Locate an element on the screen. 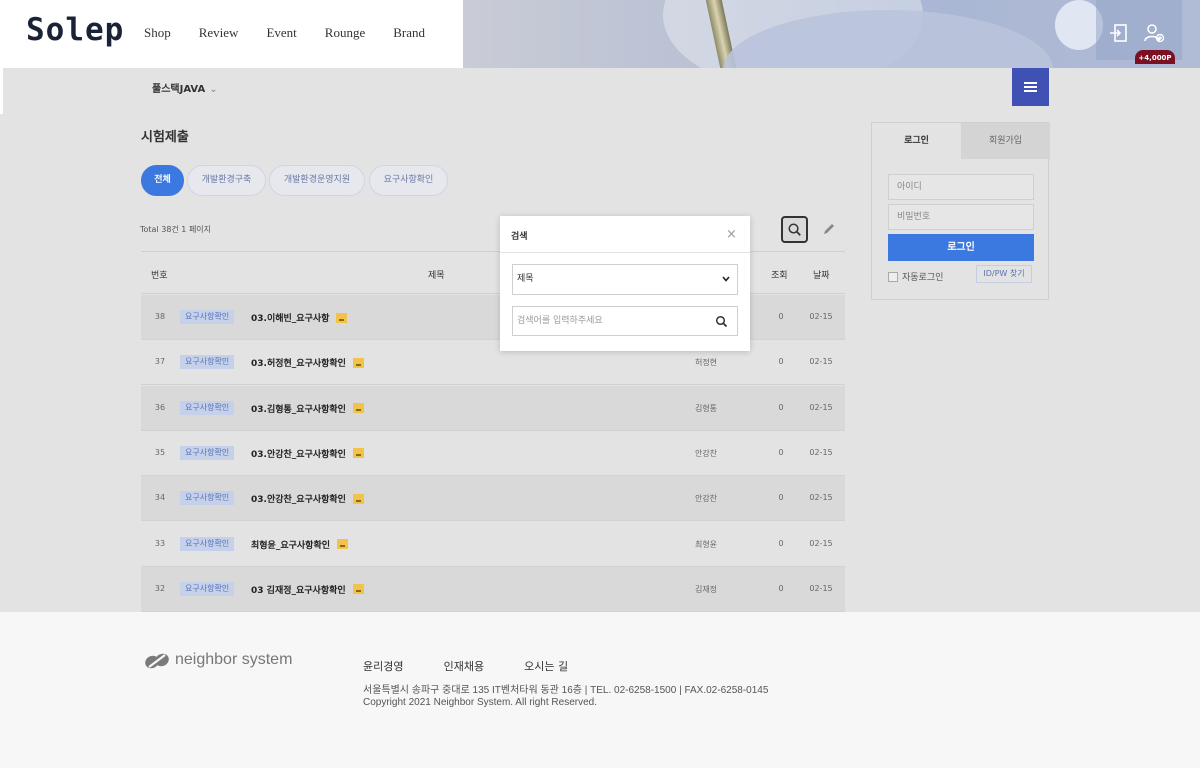  site-logo: Solep is located at coordinates (75, 30).